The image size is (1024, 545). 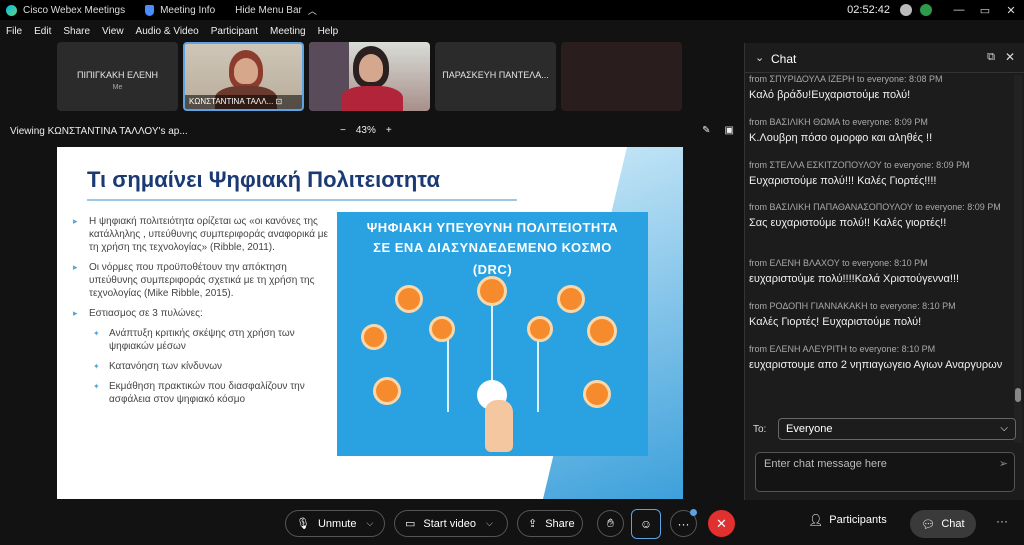 What do you see at coordinates (935, 10) in the screenshot?
I see `title-bar-right: 02:52:42 — ▭ ✕` at bounding box center [935, 10].